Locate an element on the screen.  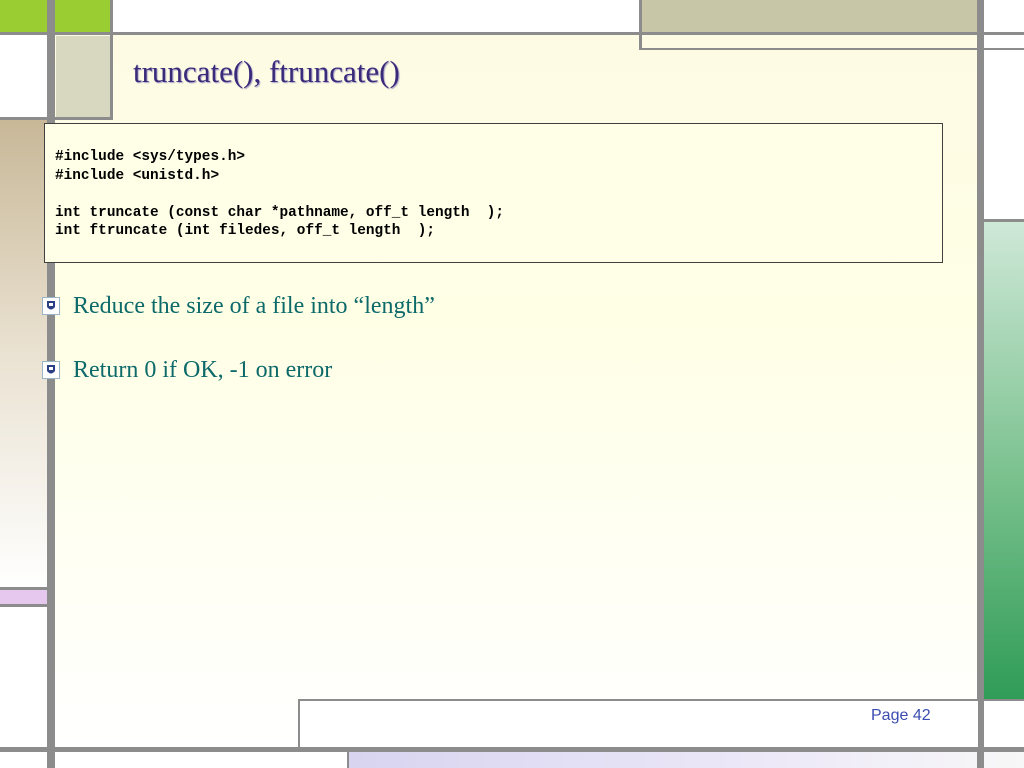
bullet-text: Return 0 if OK, -1 on error is located at coordinates (203, 369).